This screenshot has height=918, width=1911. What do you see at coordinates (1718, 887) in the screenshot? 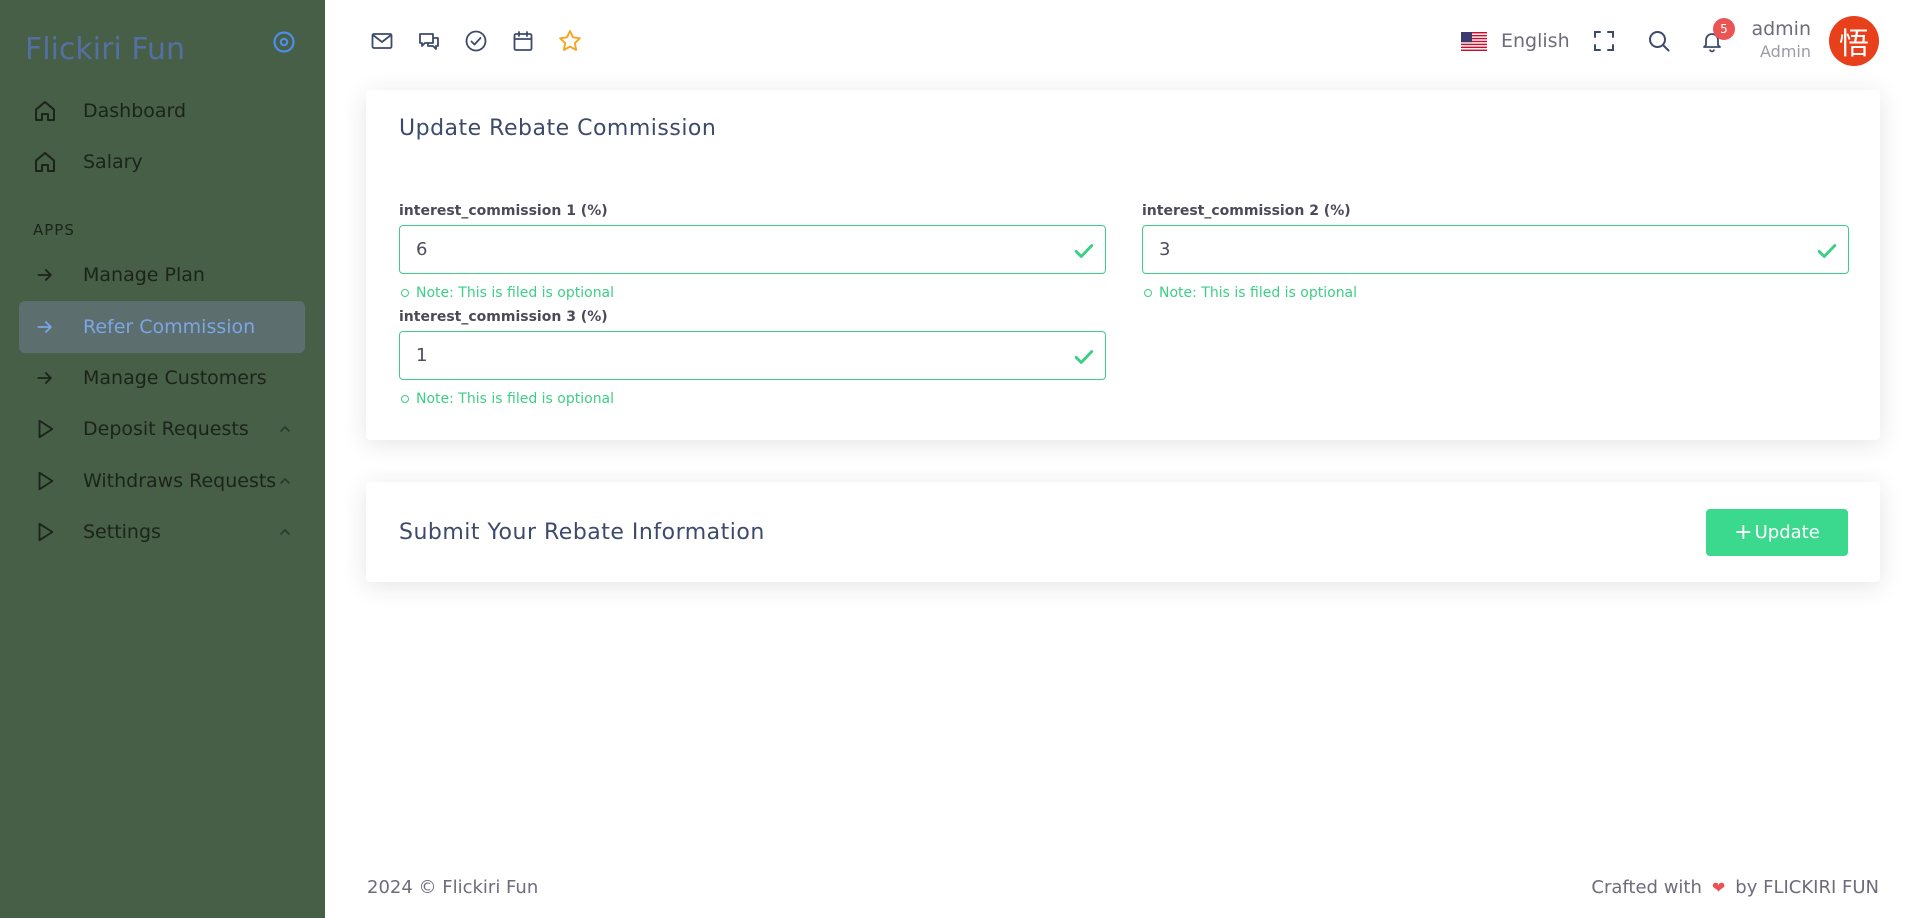
I see `heart-icon: ❤` at bounding box center [1718, 887].